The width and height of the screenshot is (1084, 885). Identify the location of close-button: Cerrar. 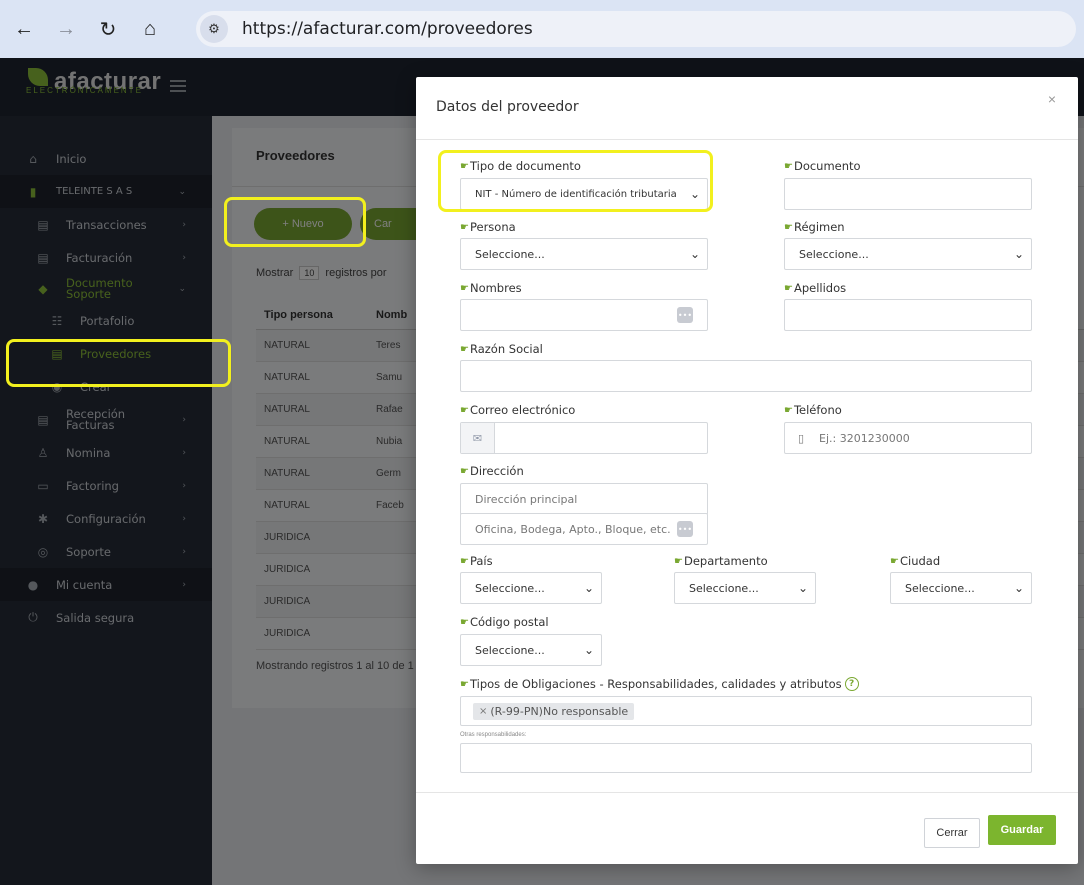
(952, 833).